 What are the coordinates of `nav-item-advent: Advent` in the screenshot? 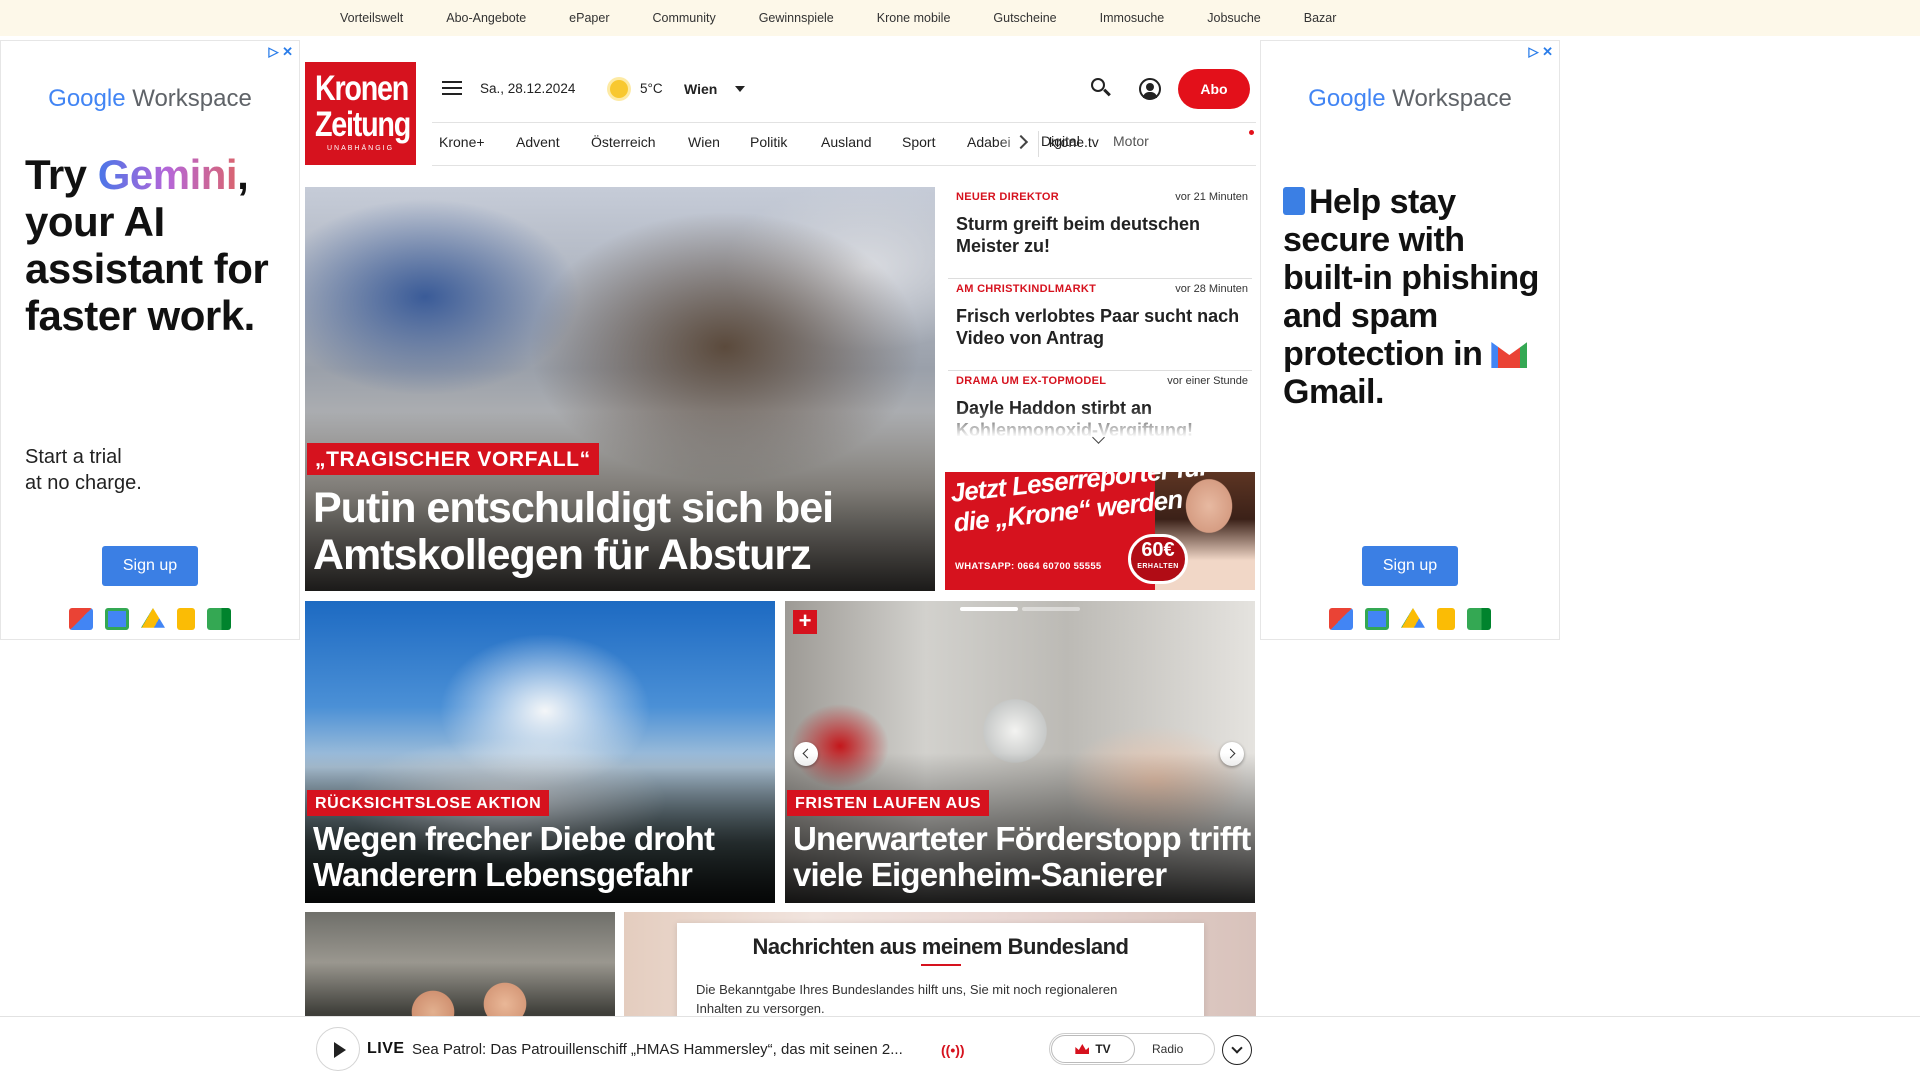 It's located at (538, 142).